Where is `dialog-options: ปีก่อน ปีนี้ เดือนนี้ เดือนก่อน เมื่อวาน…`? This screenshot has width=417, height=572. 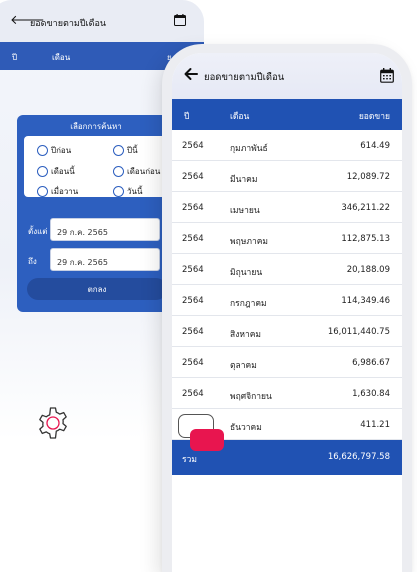 dialog-options: ปีก่อน ปีนี้ เดือนนี้ เดือนก่อน เมื่อวาน… is located at coordinates (95, 166).